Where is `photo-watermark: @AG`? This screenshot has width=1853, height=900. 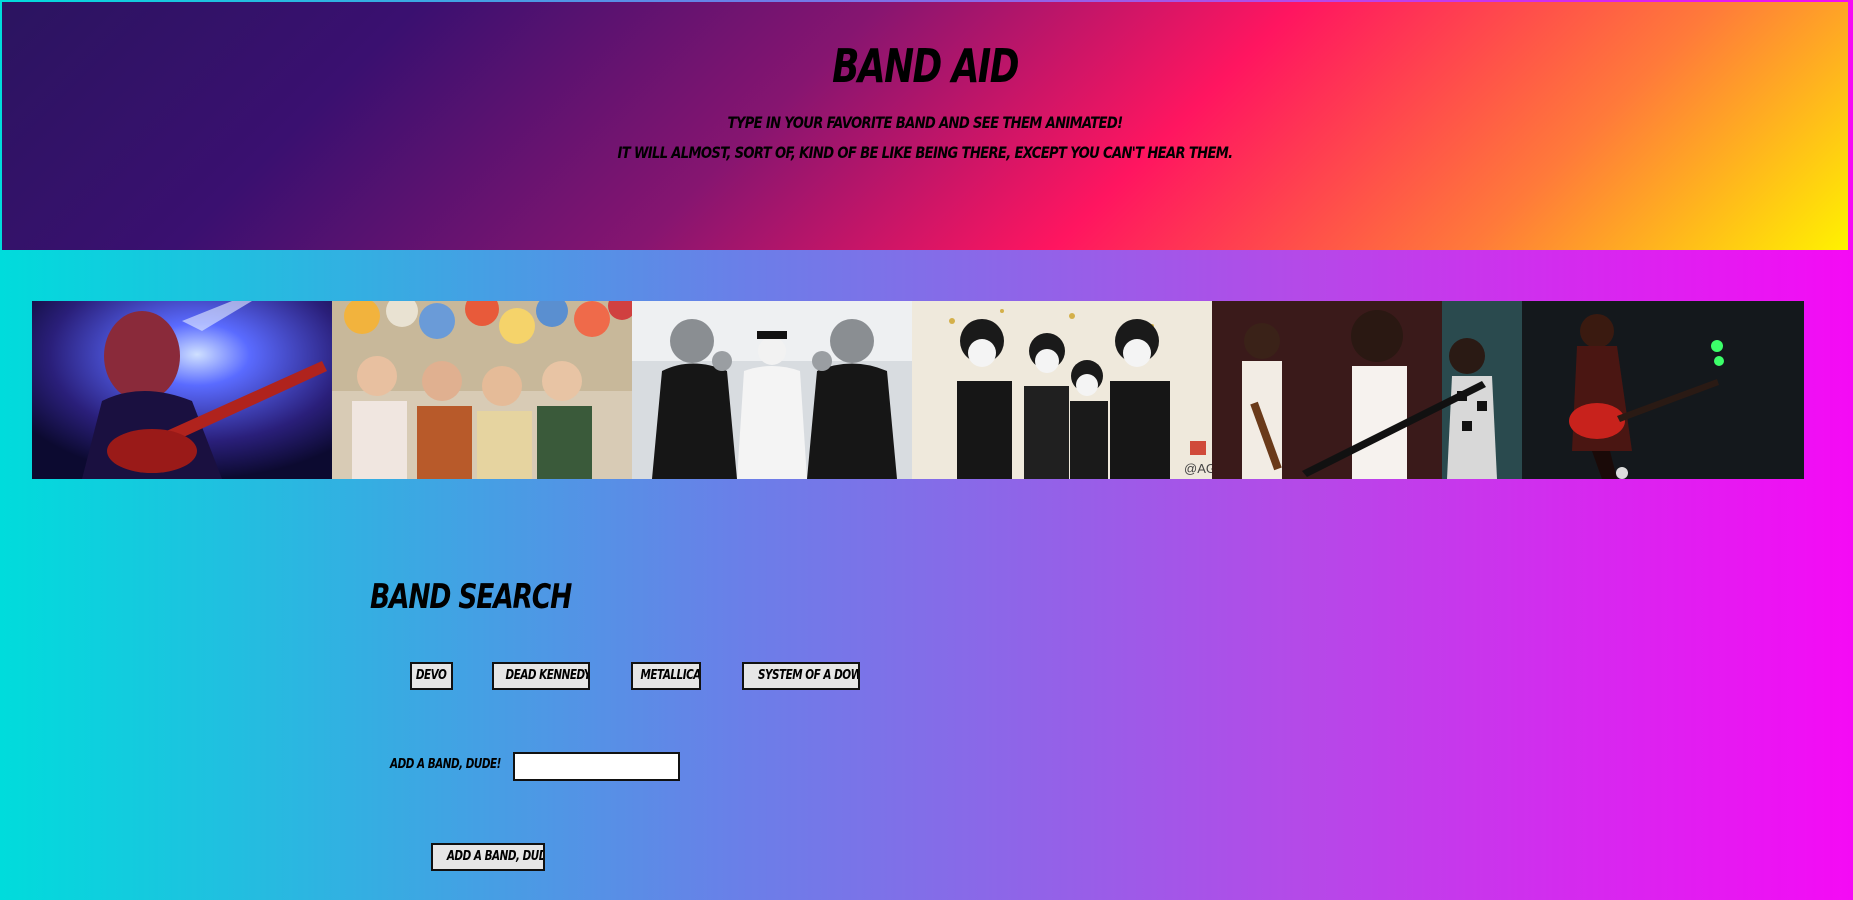
photo-watermark: @AG is located at coordinates (1198, 468).